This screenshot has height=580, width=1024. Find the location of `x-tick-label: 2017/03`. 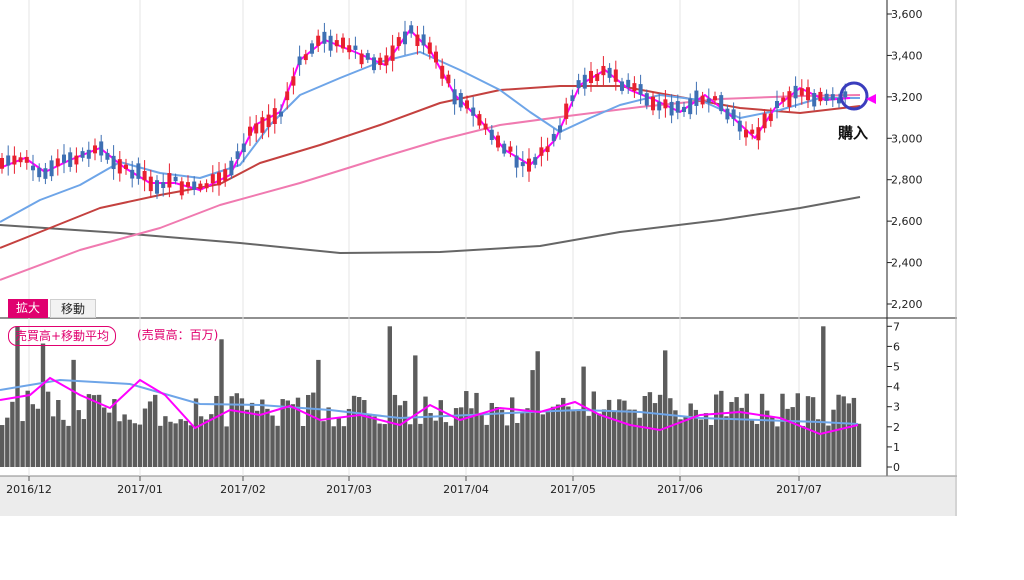

x-tick-label: 2017/03 is located at coordinates (349, 489).